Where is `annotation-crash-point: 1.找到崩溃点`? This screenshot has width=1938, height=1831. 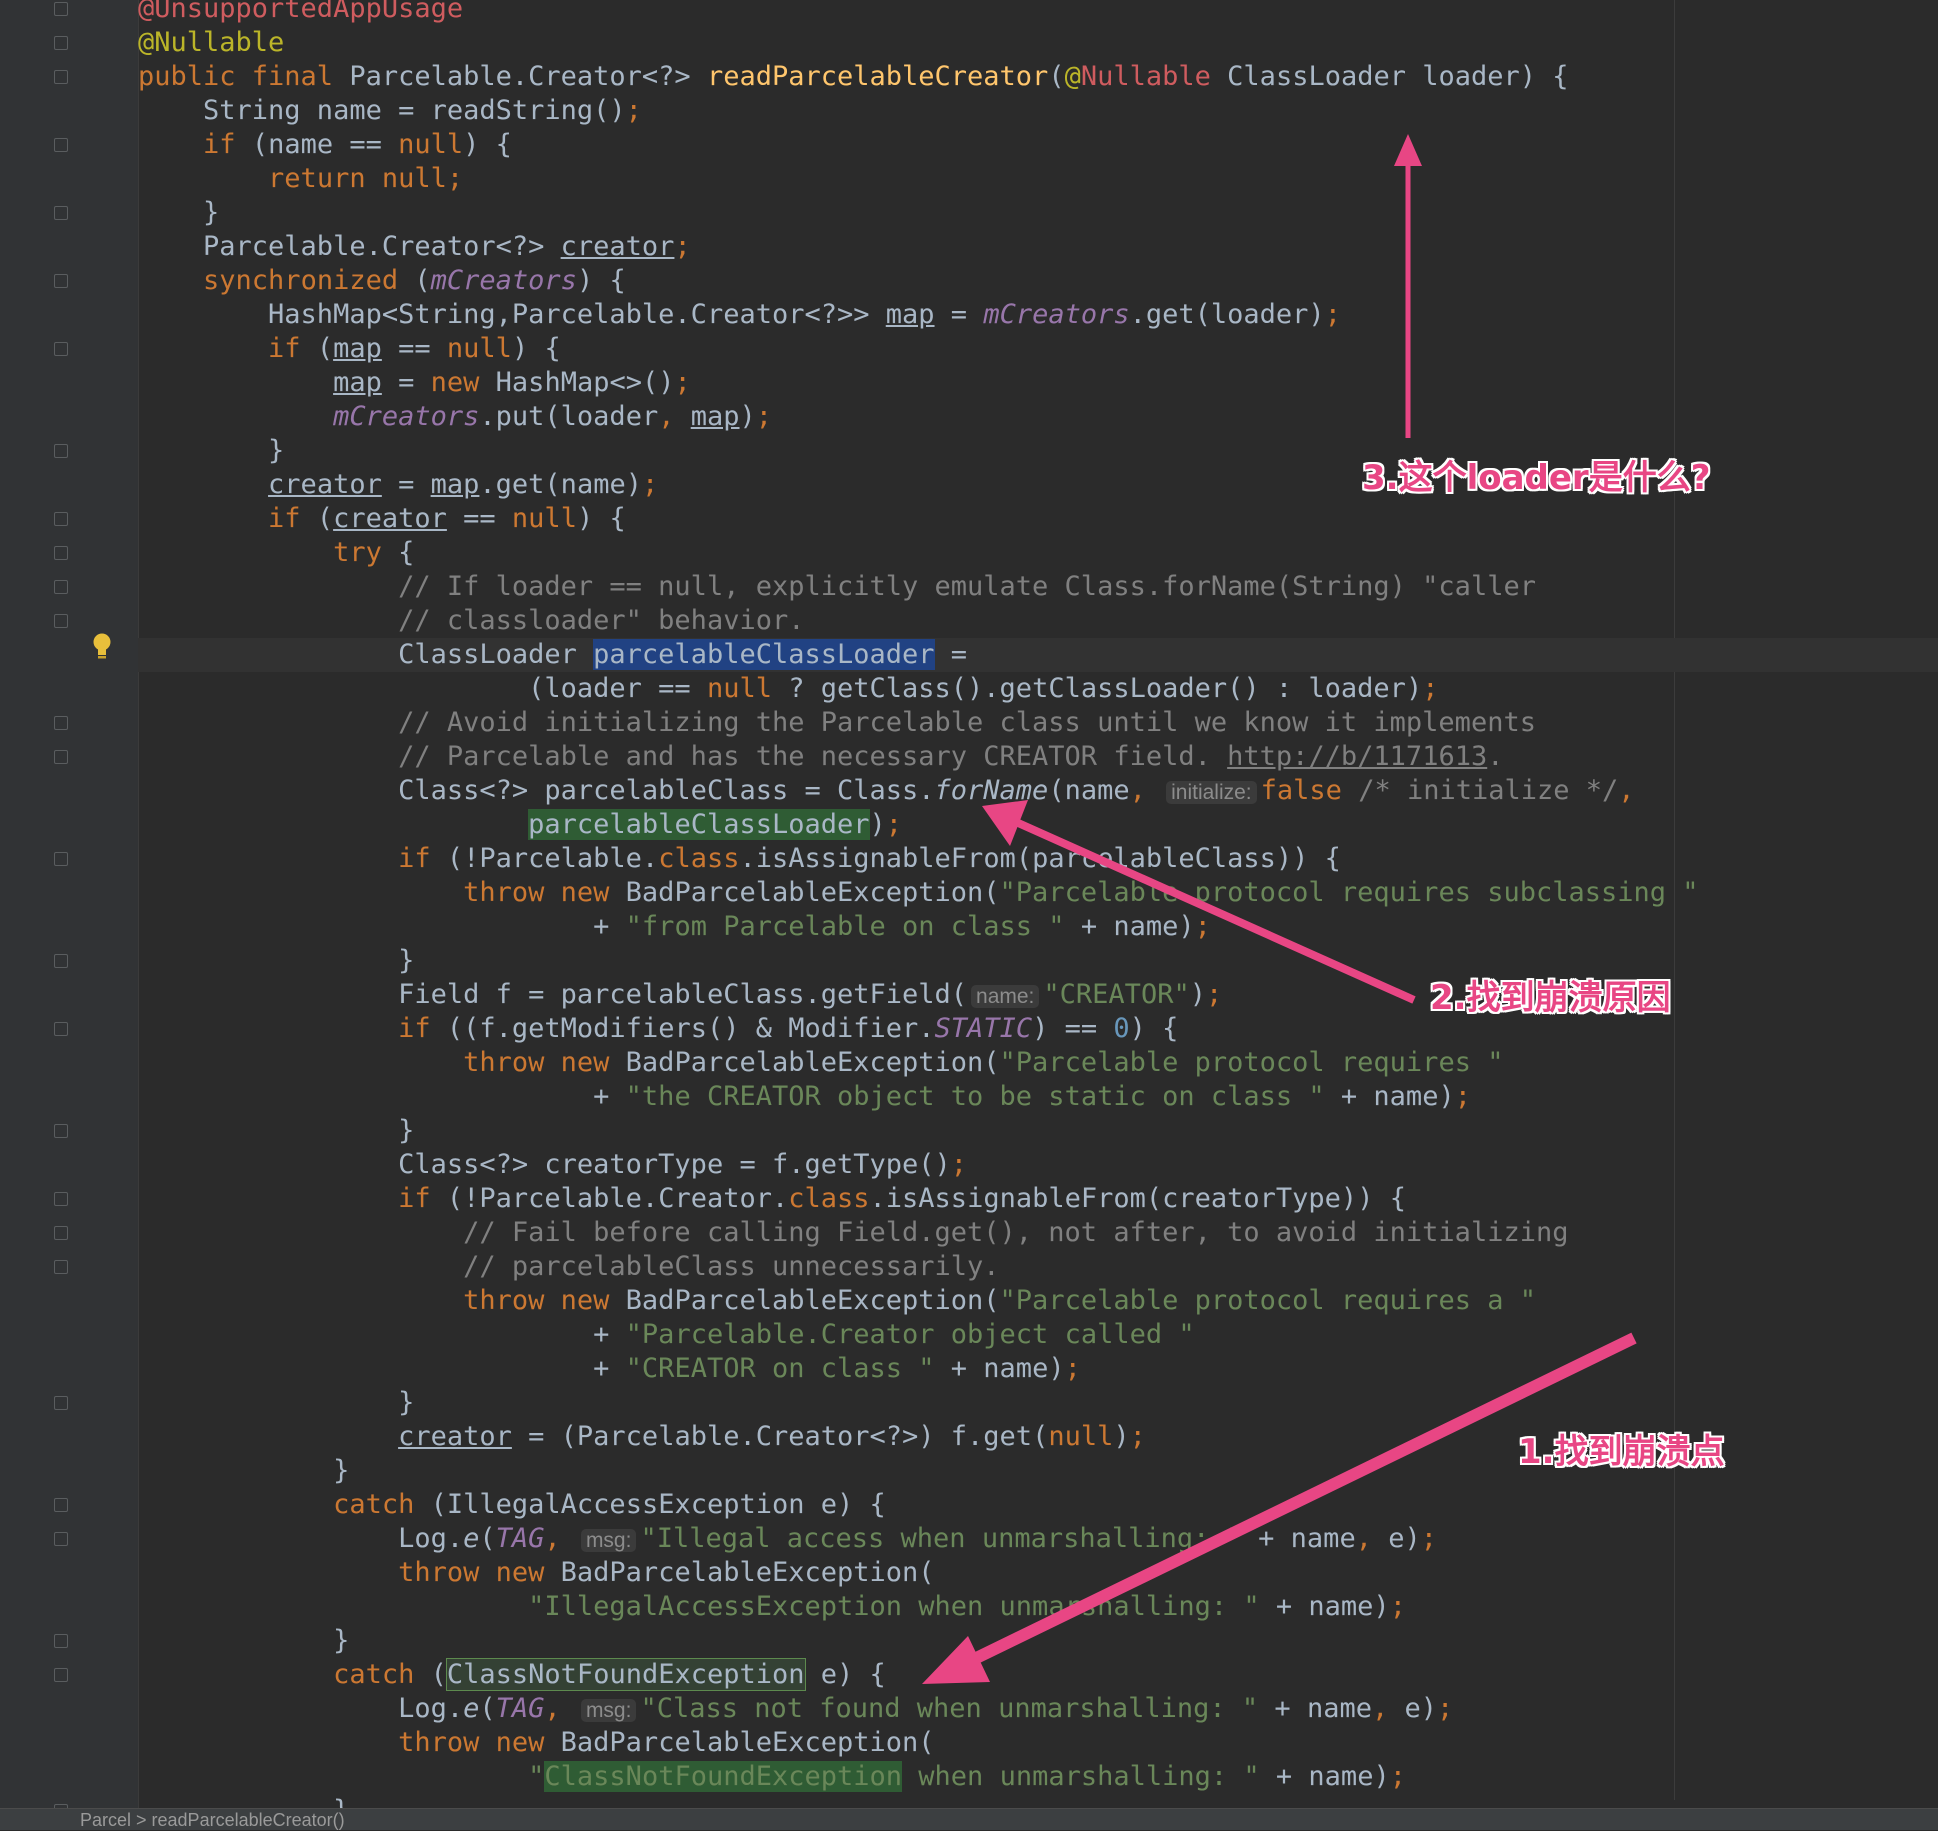
annotation-crash-point: 1.找到崩溃点 is located at coordinates (1621, 1452).